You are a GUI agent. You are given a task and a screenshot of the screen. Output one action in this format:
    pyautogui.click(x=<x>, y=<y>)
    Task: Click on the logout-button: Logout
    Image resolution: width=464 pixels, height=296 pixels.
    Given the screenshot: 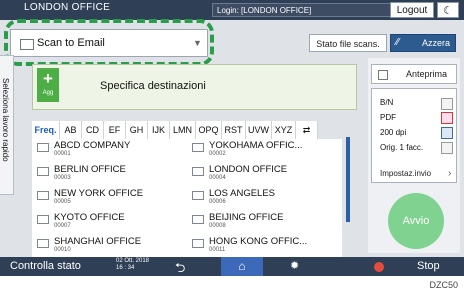 What is the action you would take?
    pyautogui.click(x=412, y=10)
    